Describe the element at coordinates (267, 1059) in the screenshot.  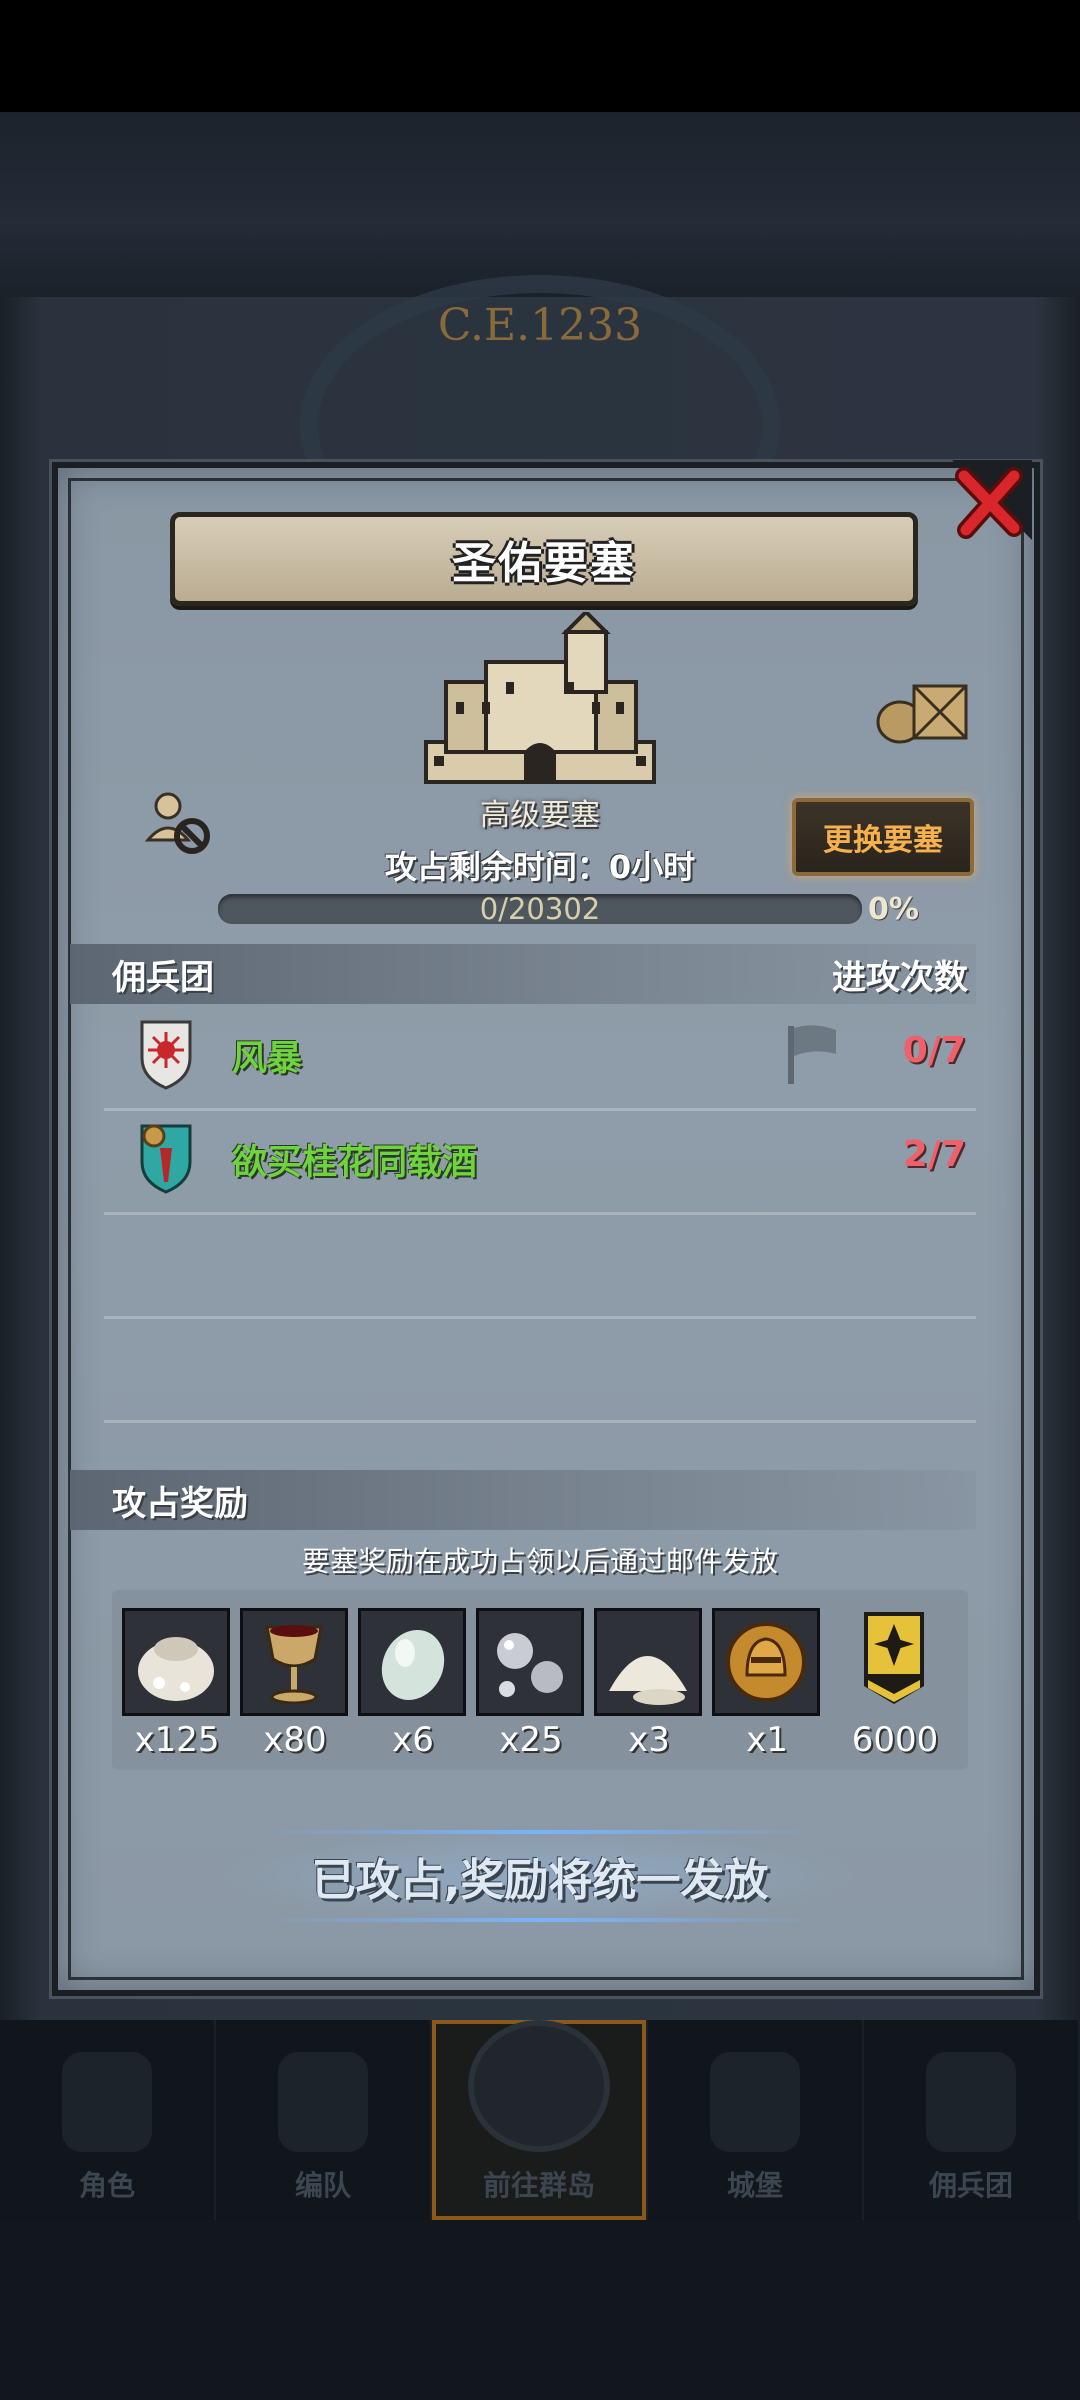
I see `mercenary-name: 风暴` at that location.